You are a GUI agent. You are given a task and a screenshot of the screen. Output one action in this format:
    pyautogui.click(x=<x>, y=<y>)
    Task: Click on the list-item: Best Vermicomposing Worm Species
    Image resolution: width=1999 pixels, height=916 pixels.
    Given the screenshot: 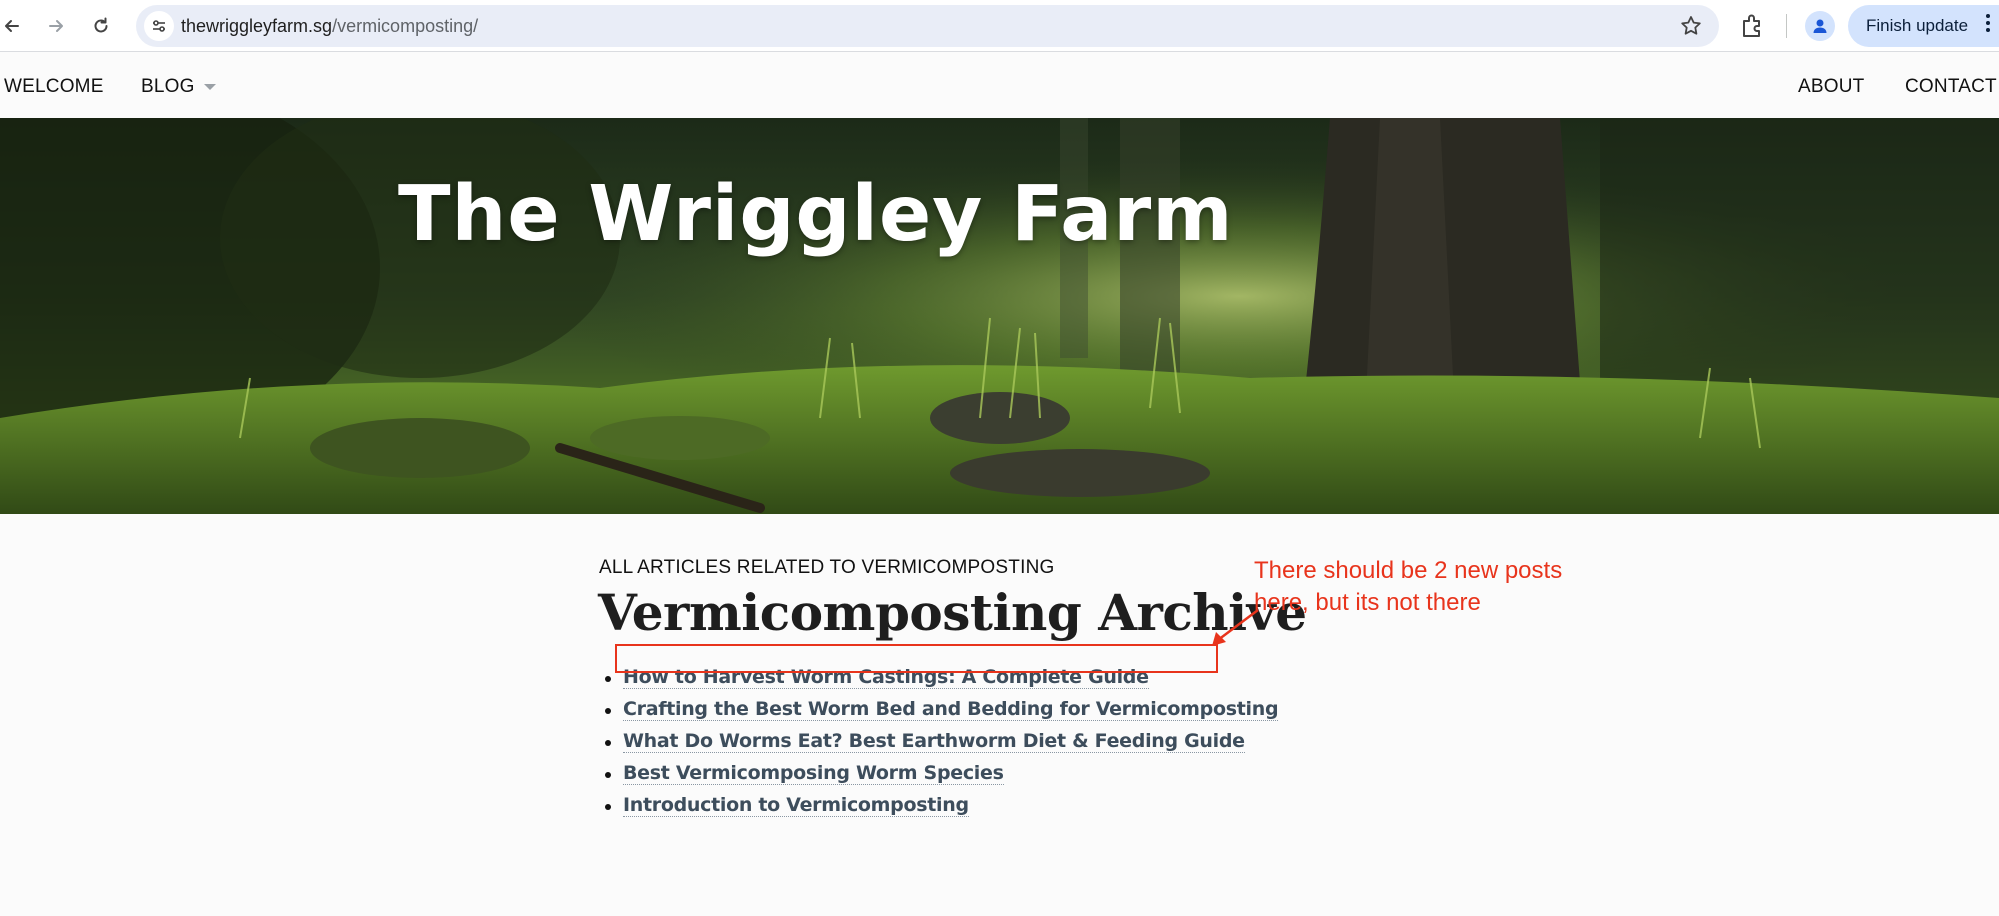 What is the action you would take?
    pyautogui.click(x=938, y=778)
    